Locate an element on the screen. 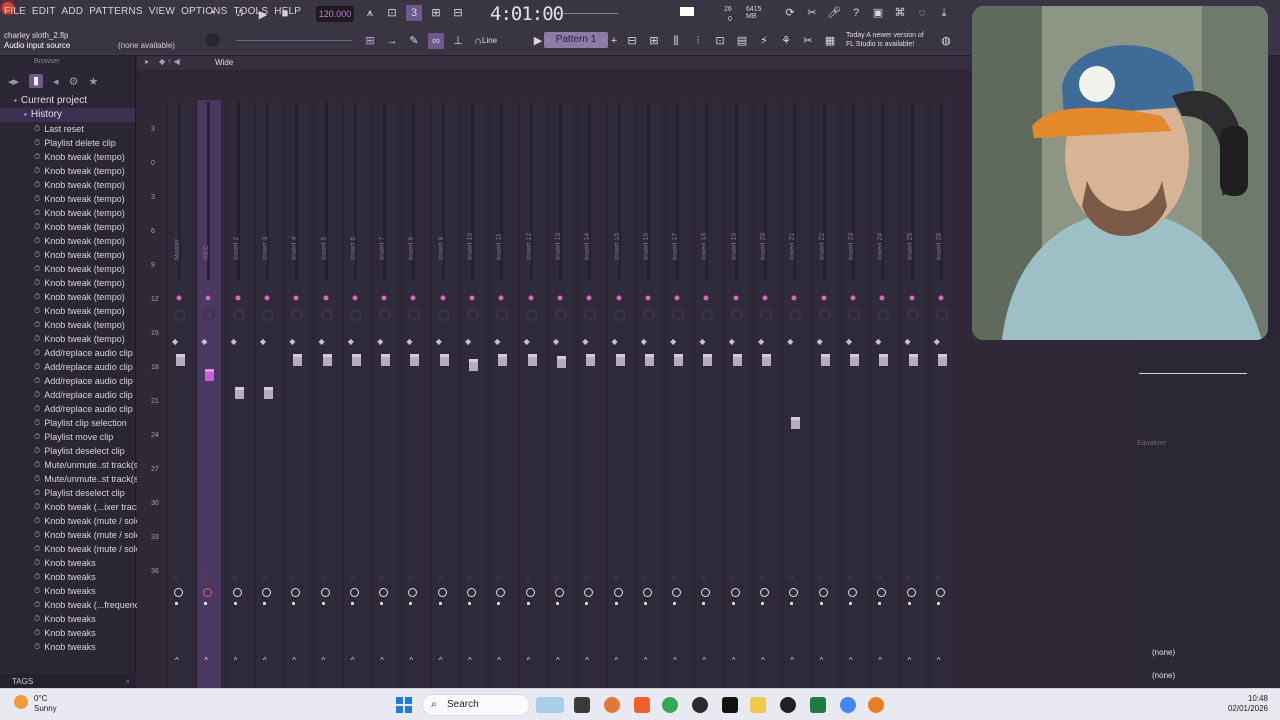  timer-icon: ◔ is located at coordinates (212, 13).